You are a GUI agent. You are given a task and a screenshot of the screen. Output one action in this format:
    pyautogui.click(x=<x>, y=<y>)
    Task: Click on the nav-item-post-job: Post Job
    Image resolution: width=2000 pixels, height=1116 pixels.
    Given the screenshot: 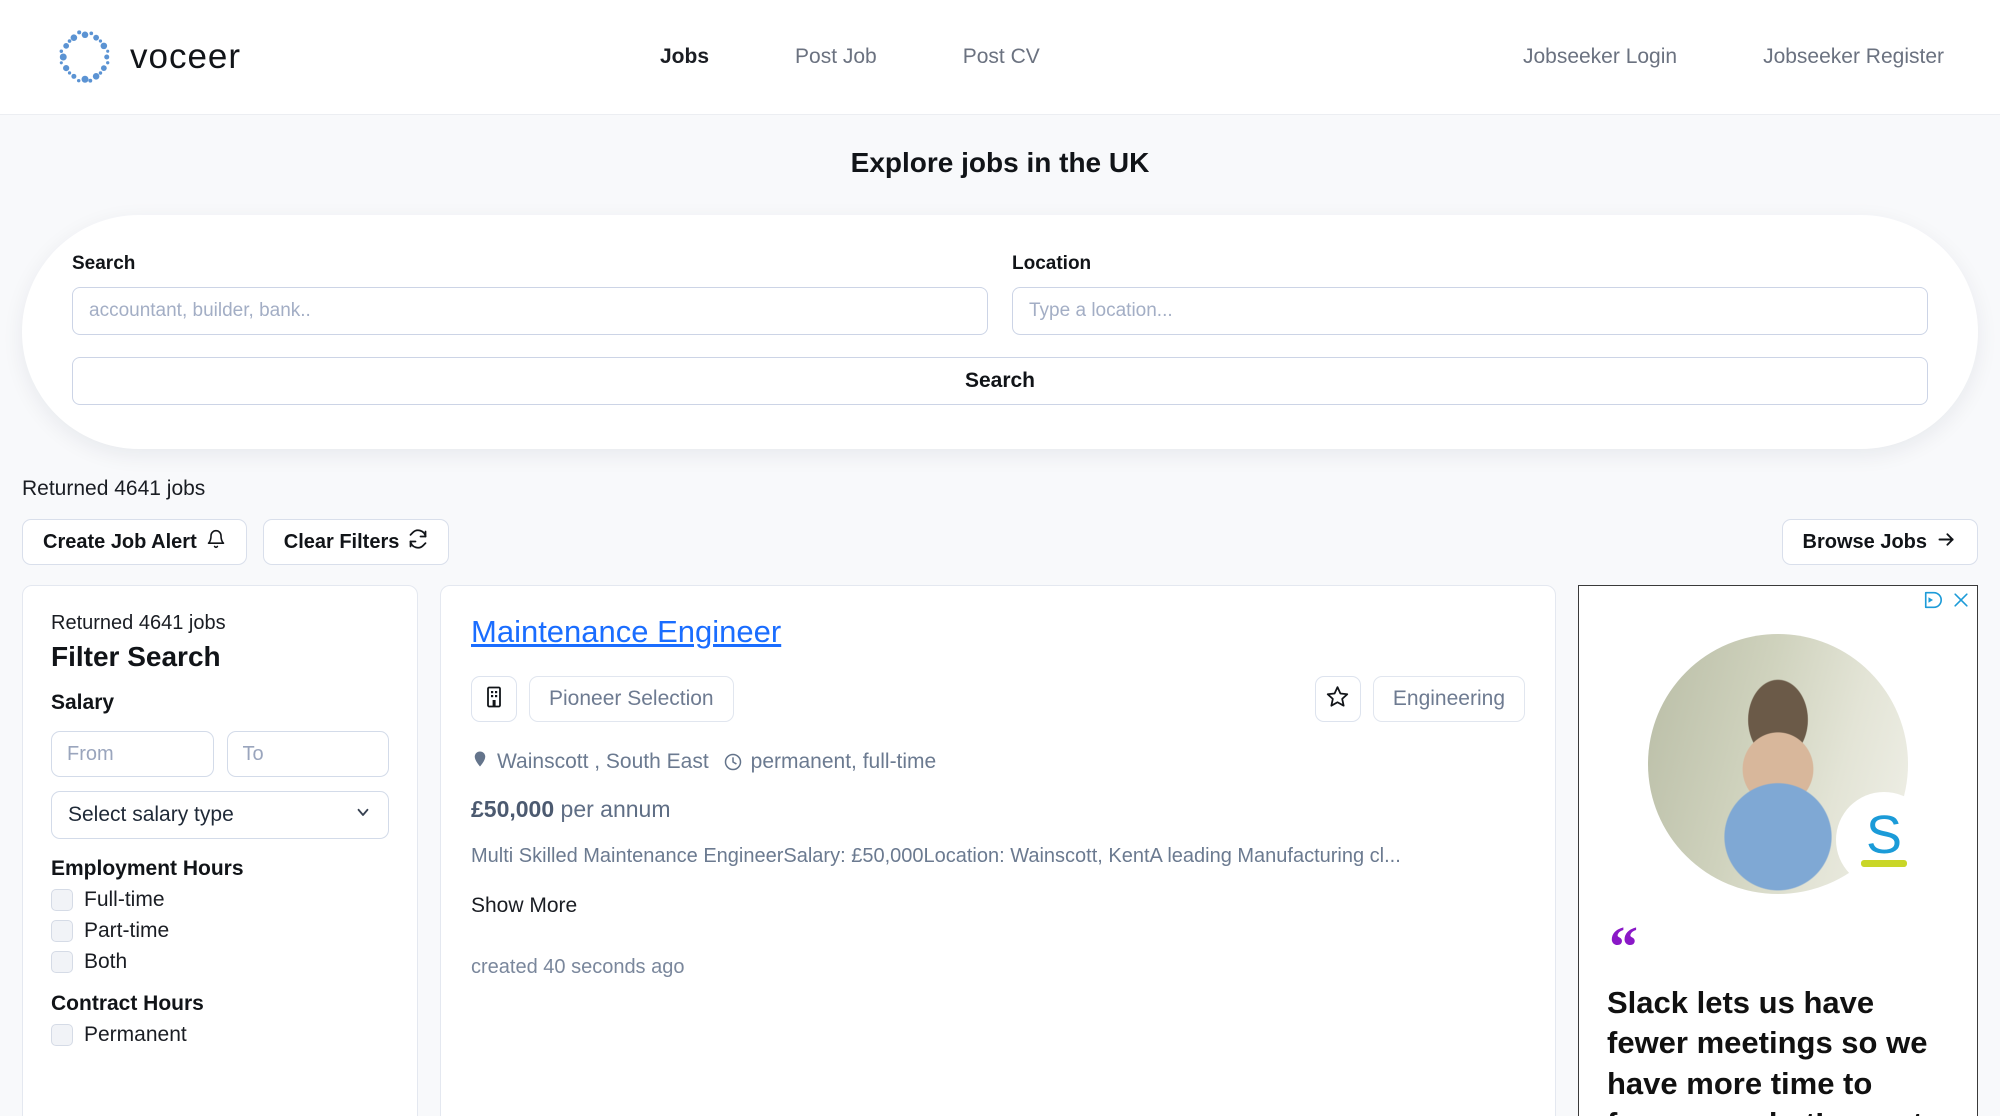 What is the action you would take?
    pyautogui.click(x=836, y=57)
    